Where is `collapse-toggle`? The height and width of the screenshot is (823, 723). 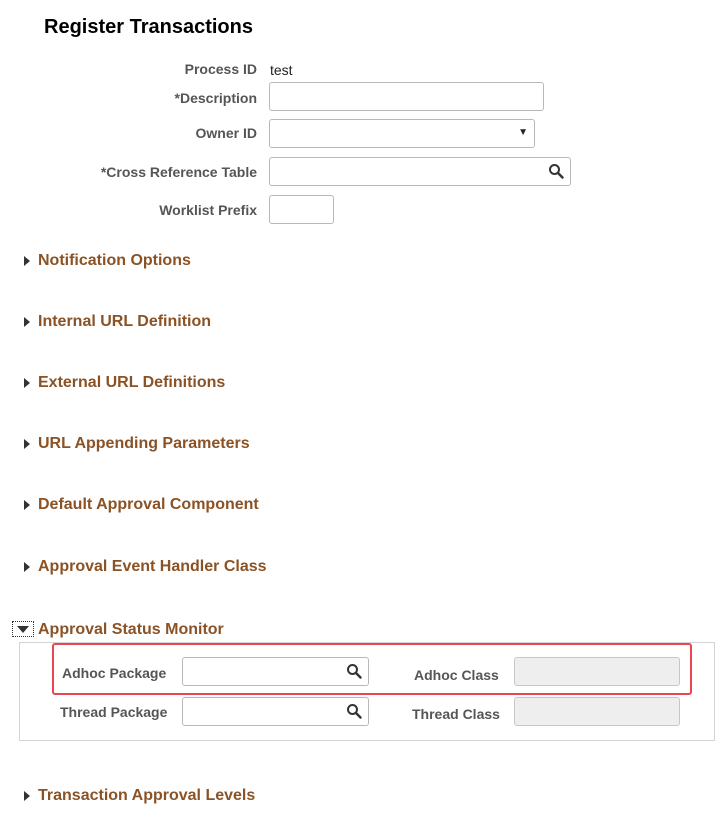 collapse-toggle is located at coordinates (23, 629).